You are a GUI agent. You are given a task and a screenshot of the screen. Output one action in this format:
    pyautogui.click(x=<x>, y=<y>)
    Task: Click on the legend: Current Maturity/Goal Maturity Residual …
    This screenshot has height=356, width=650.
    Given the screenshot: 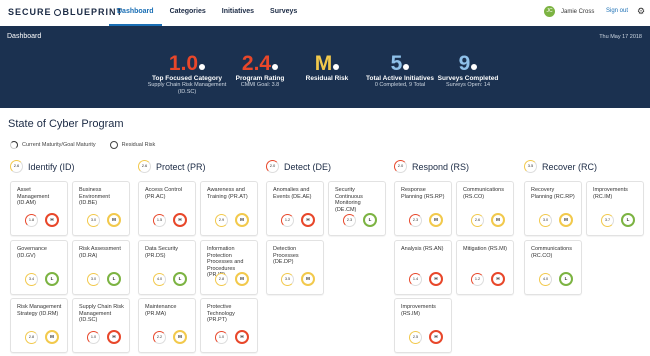 What is the action you would take?
    pyautogui.click(x=82, y=145)
    